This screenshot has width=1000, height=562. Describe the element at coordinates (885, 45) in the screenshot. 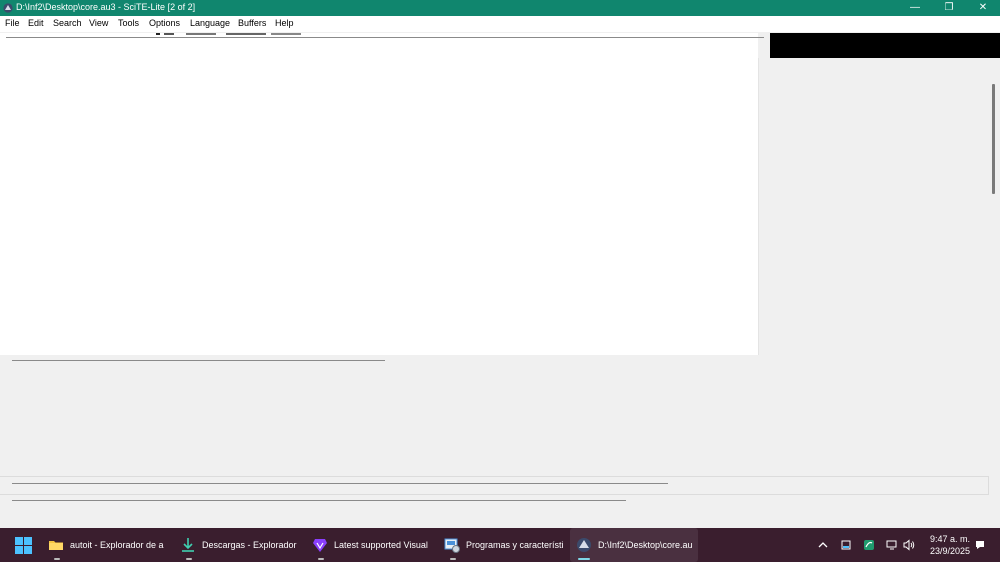

I see `black-overlay-block` at that location.